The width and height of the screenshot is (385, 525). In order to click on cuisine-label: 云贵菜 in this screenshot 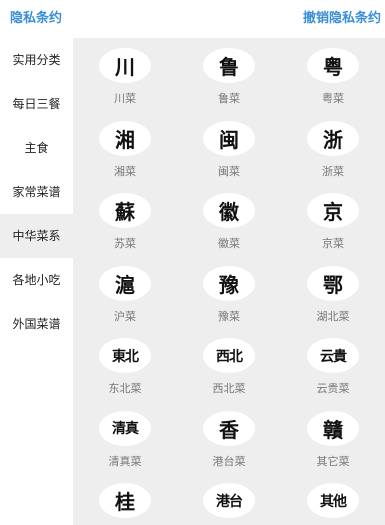, I will do `click(333, 388)`.